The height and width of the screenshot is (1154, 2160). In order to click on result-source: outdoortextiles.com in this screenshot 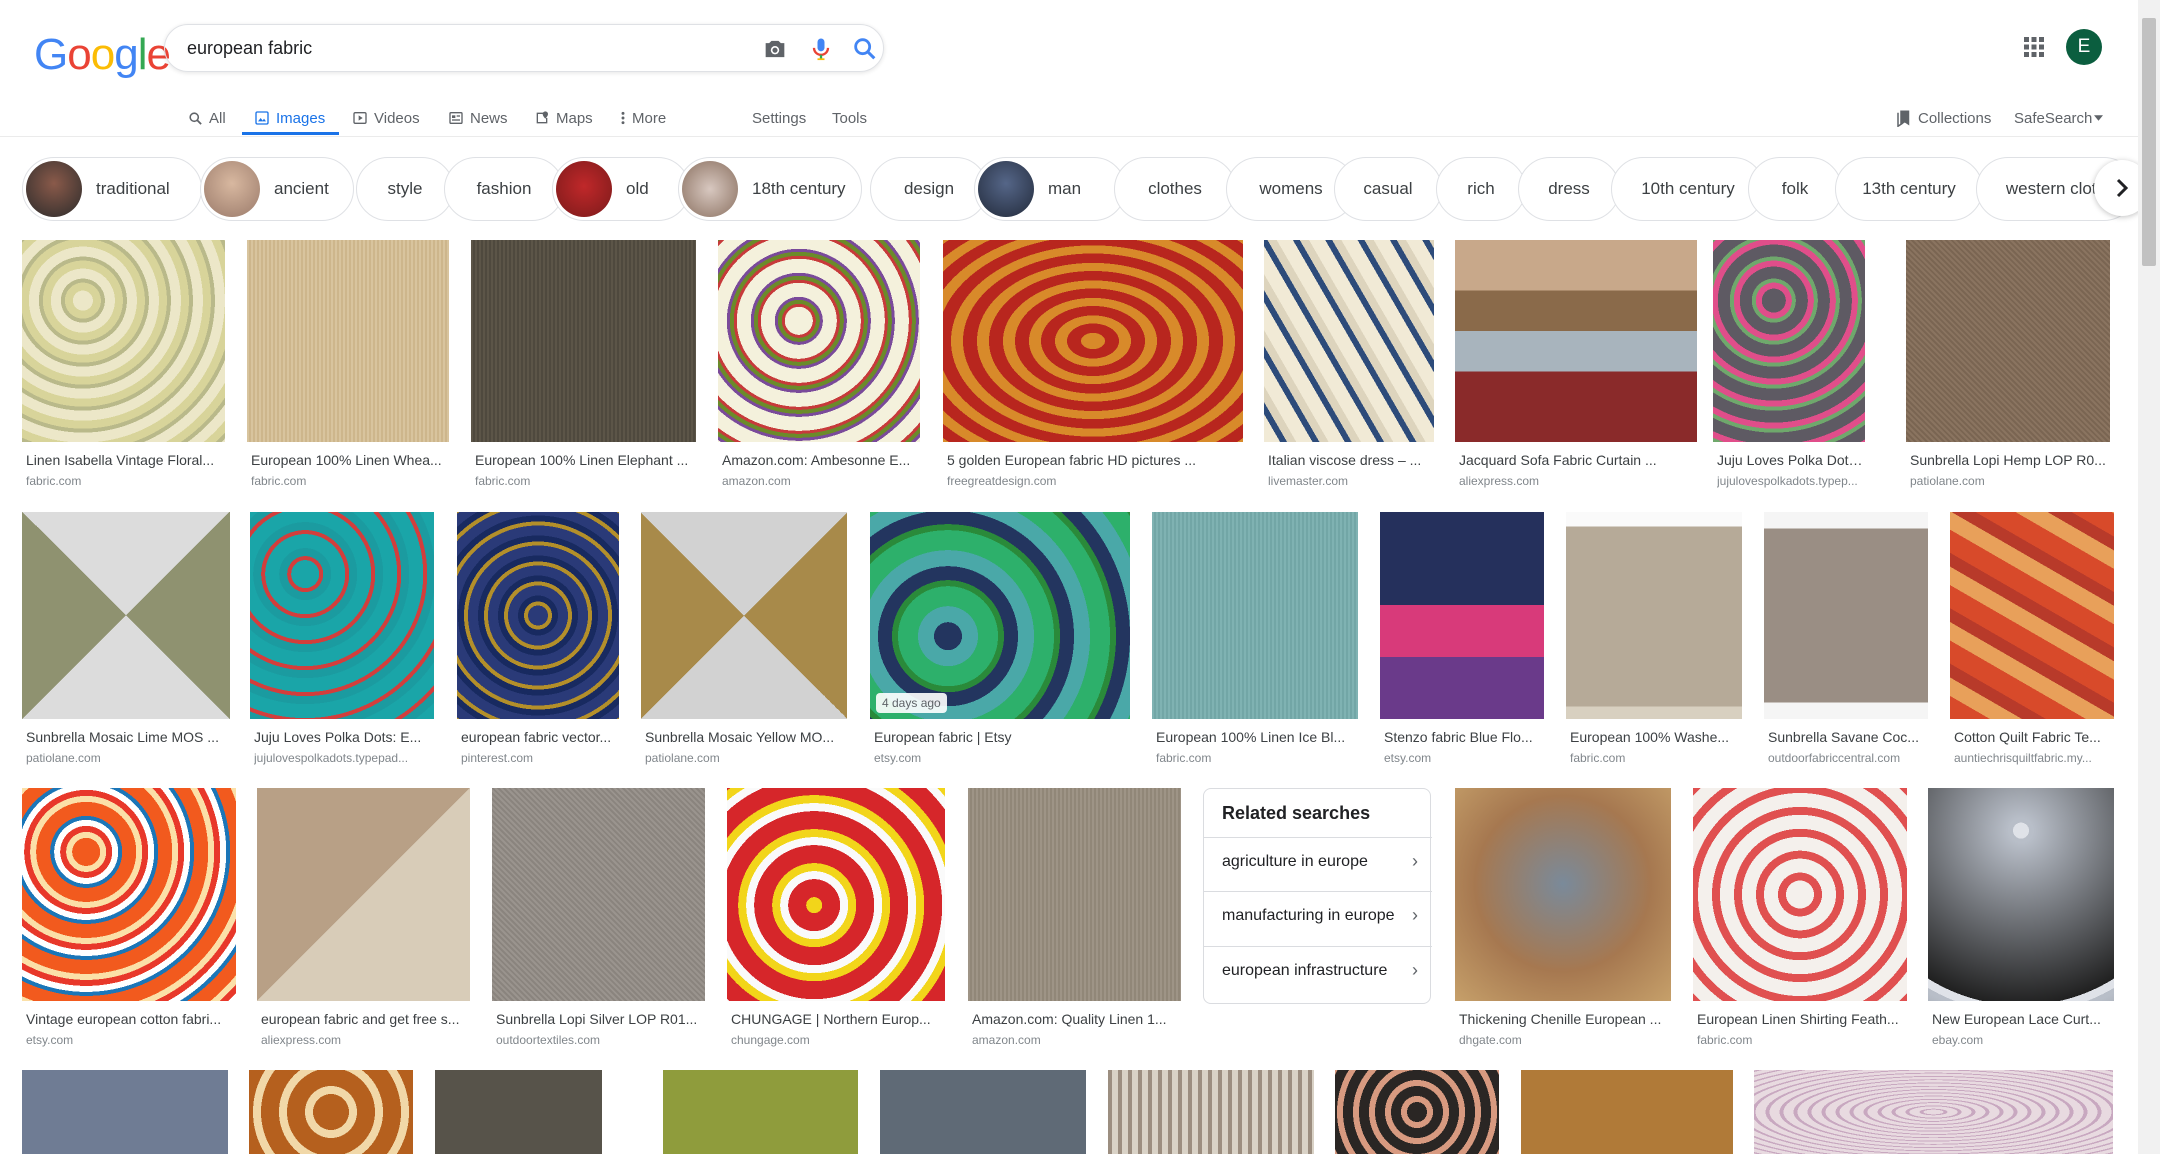, I will do `click(599, 1040)`.